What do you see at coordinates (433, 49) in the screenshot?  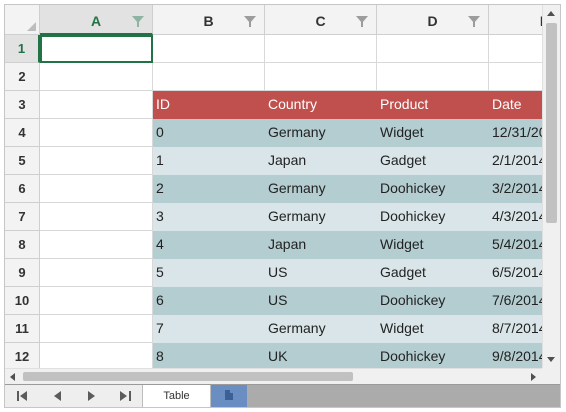 I see `cell-d1` at bounding box center [433, 49].